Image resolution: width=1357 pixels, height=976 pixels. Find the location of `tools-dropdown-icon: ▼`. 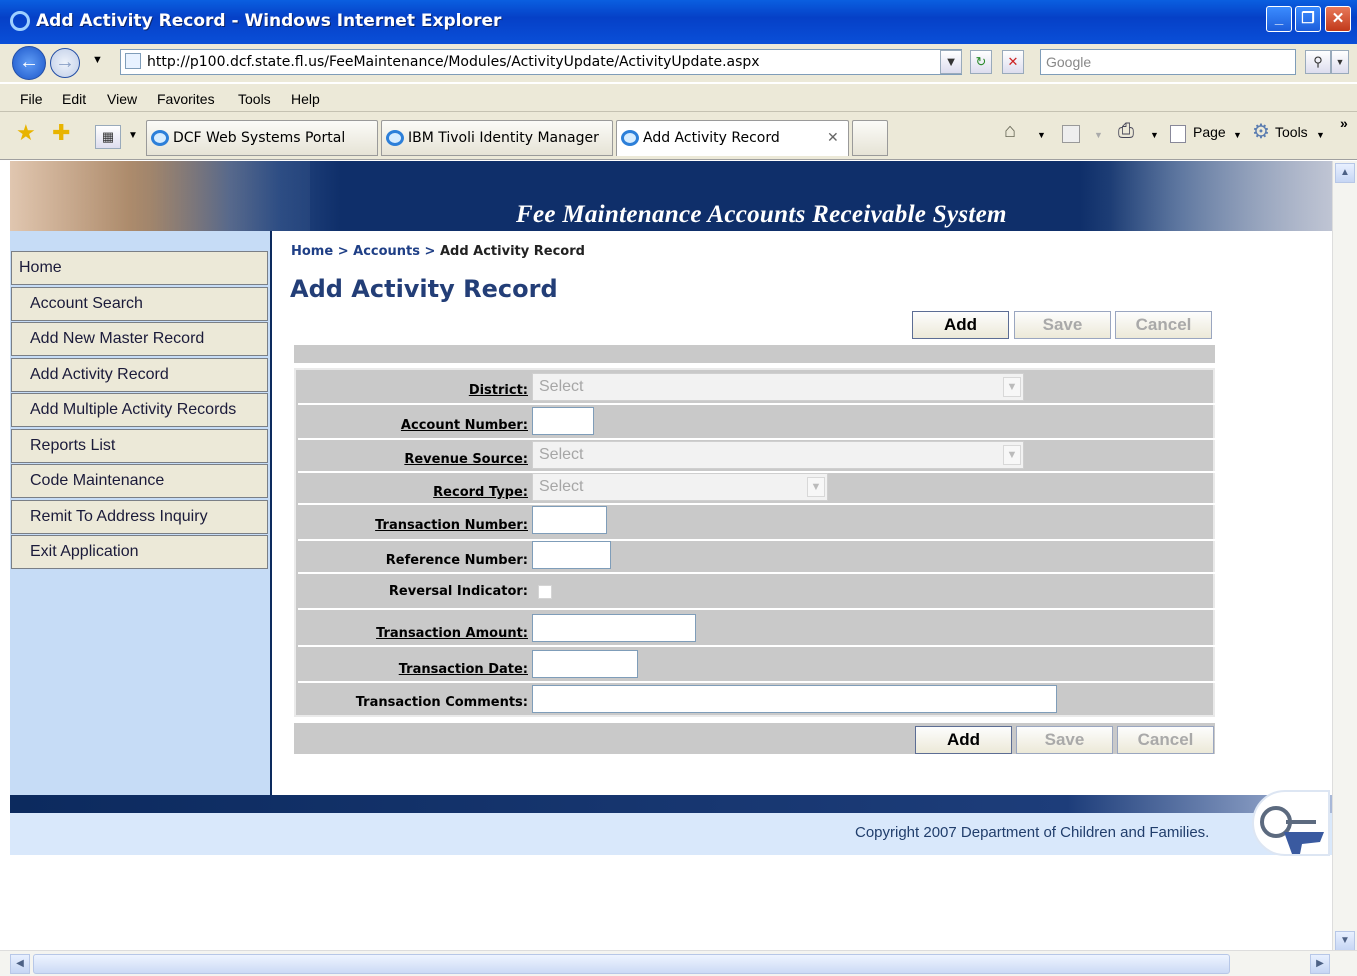

tools-dropdown-icon: ▼ is located at coordinates (1320, 135).